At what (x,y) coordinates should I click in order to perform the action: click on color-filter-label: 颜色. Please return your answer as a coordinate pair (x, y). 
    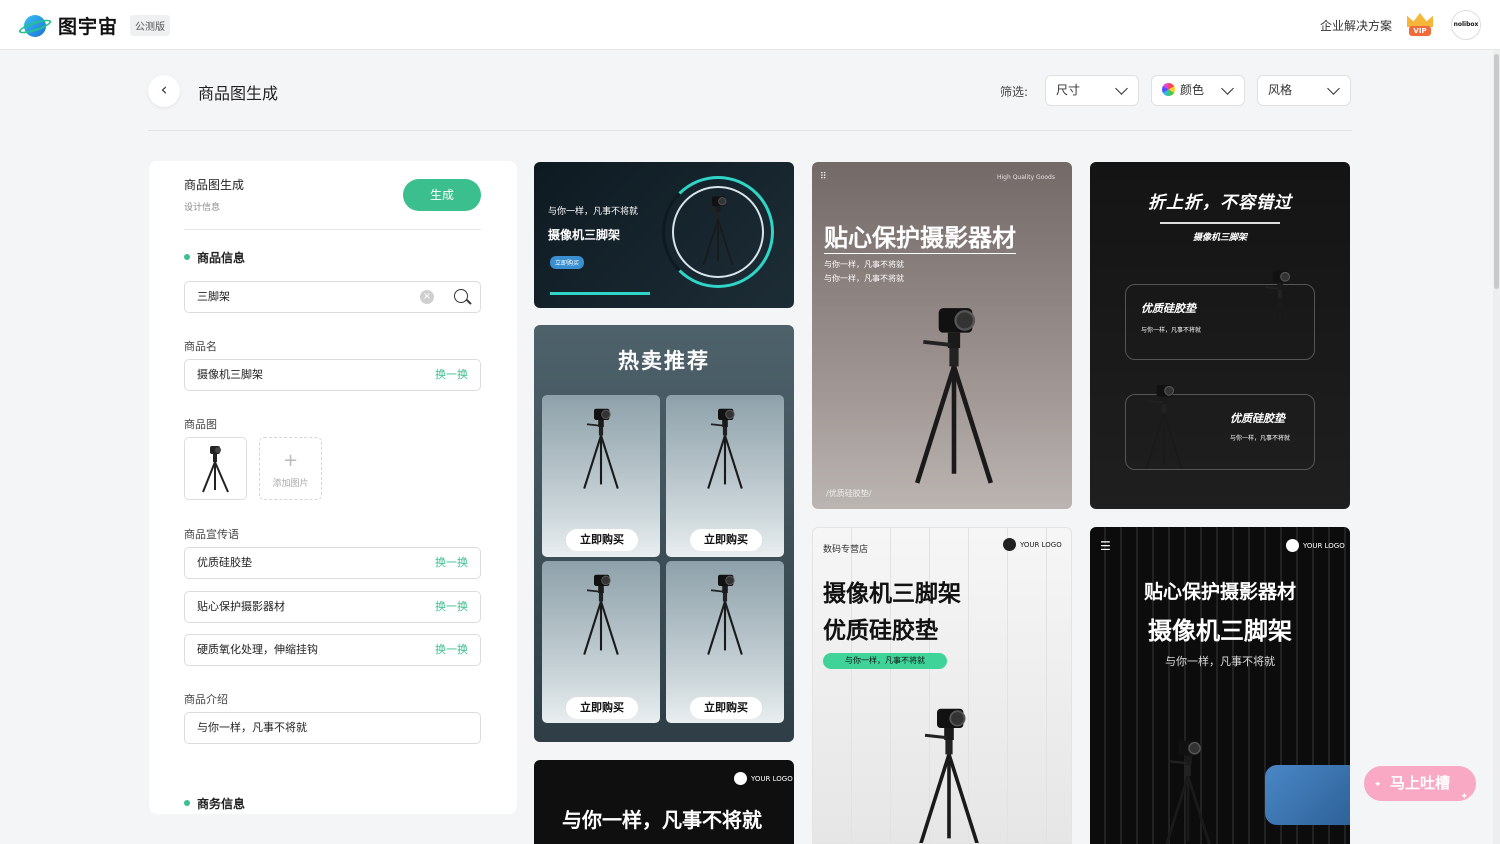
    Looking at the image, I should click on (1192, 90).